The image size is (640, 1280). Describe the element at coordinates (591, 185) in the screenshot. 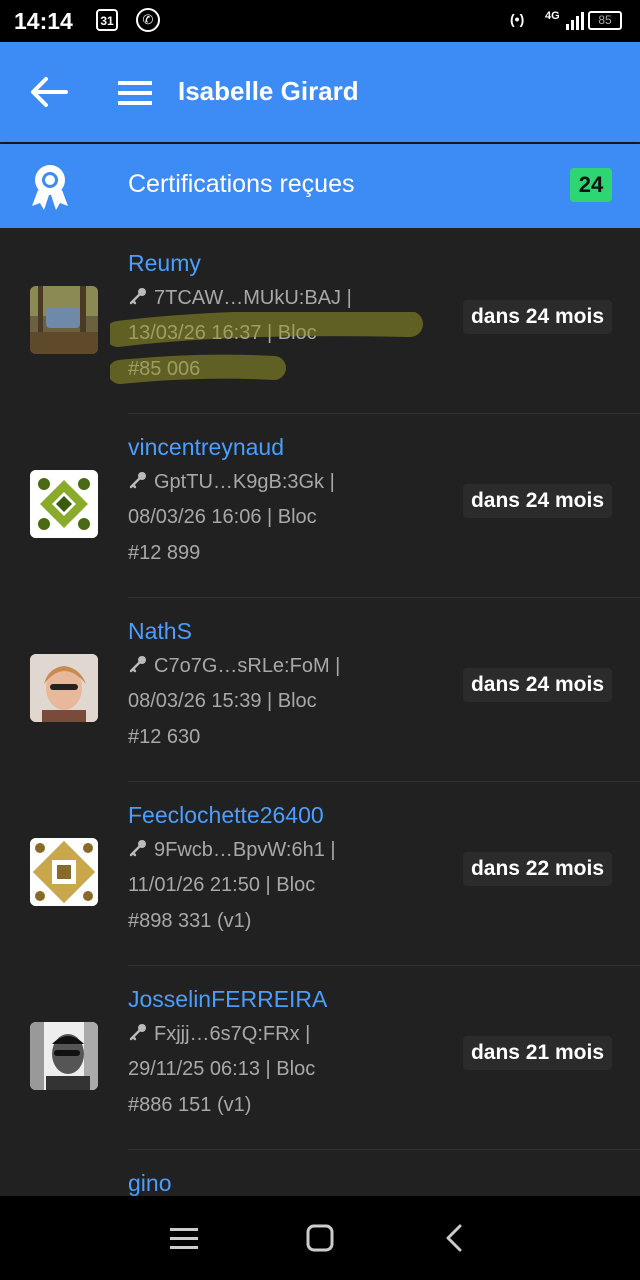

I see `certification-count-badge: 24` at that location.